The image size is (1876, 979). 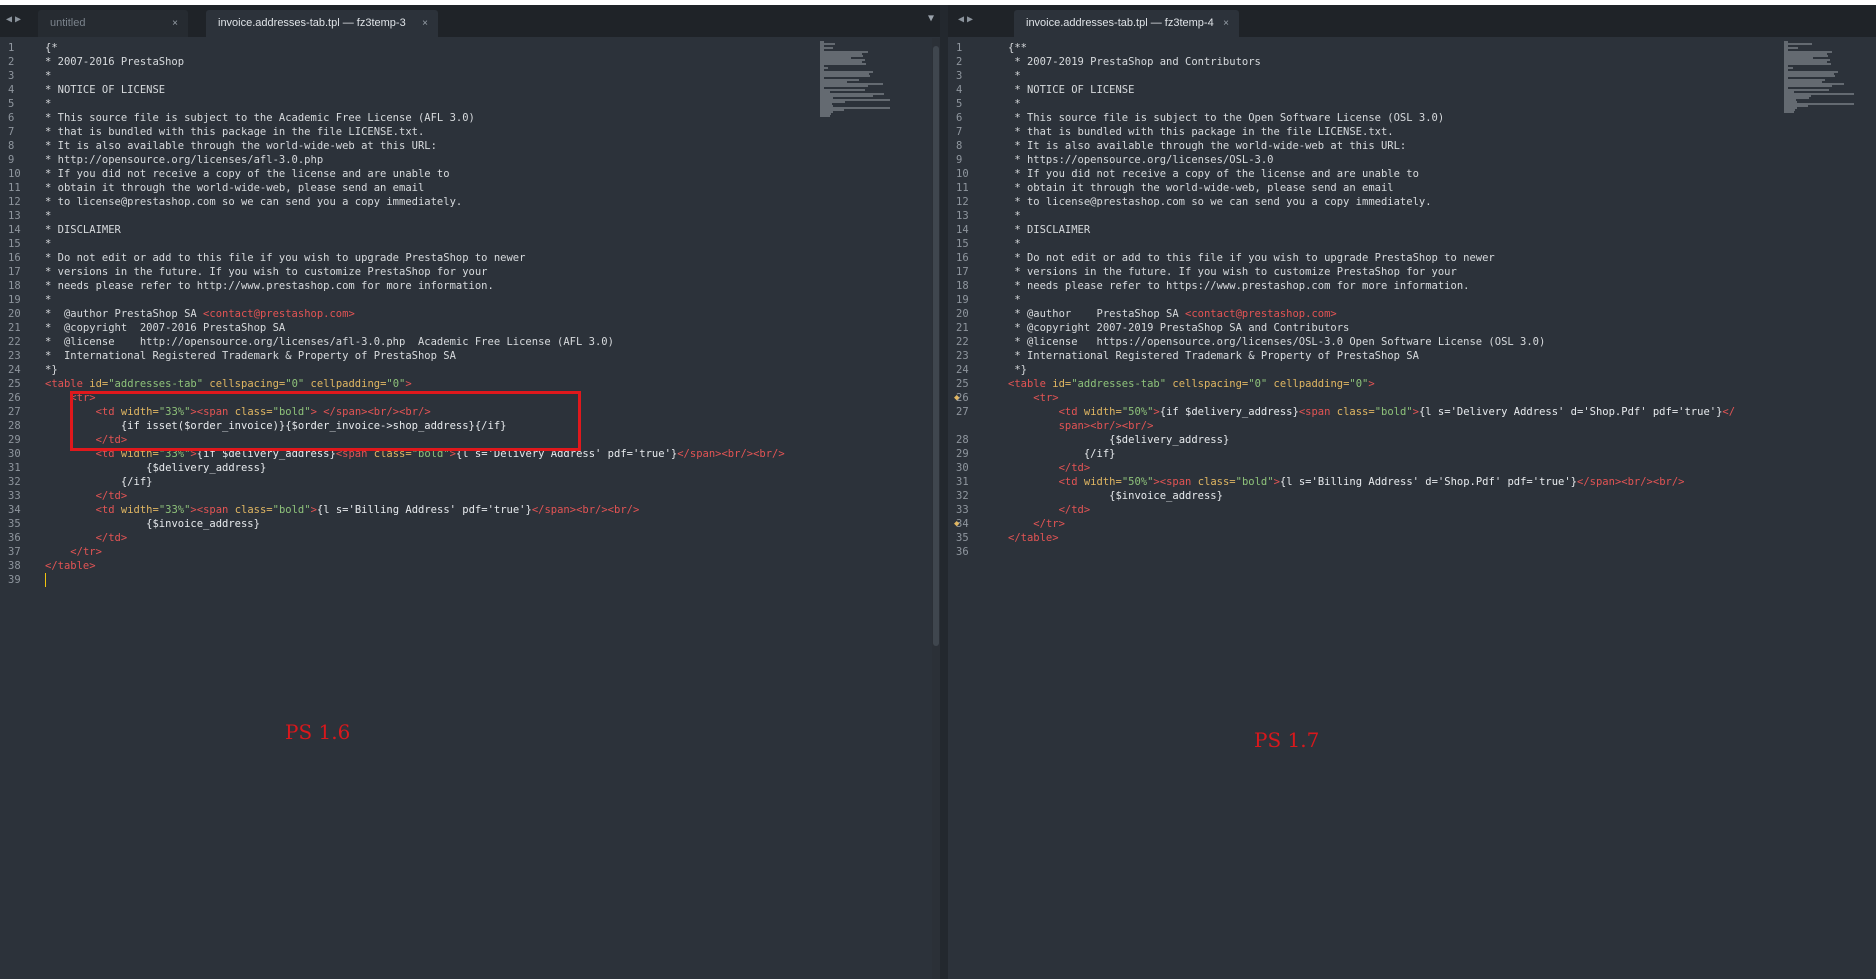 I want to click on line-number: 7, so click(x=11, y=132).